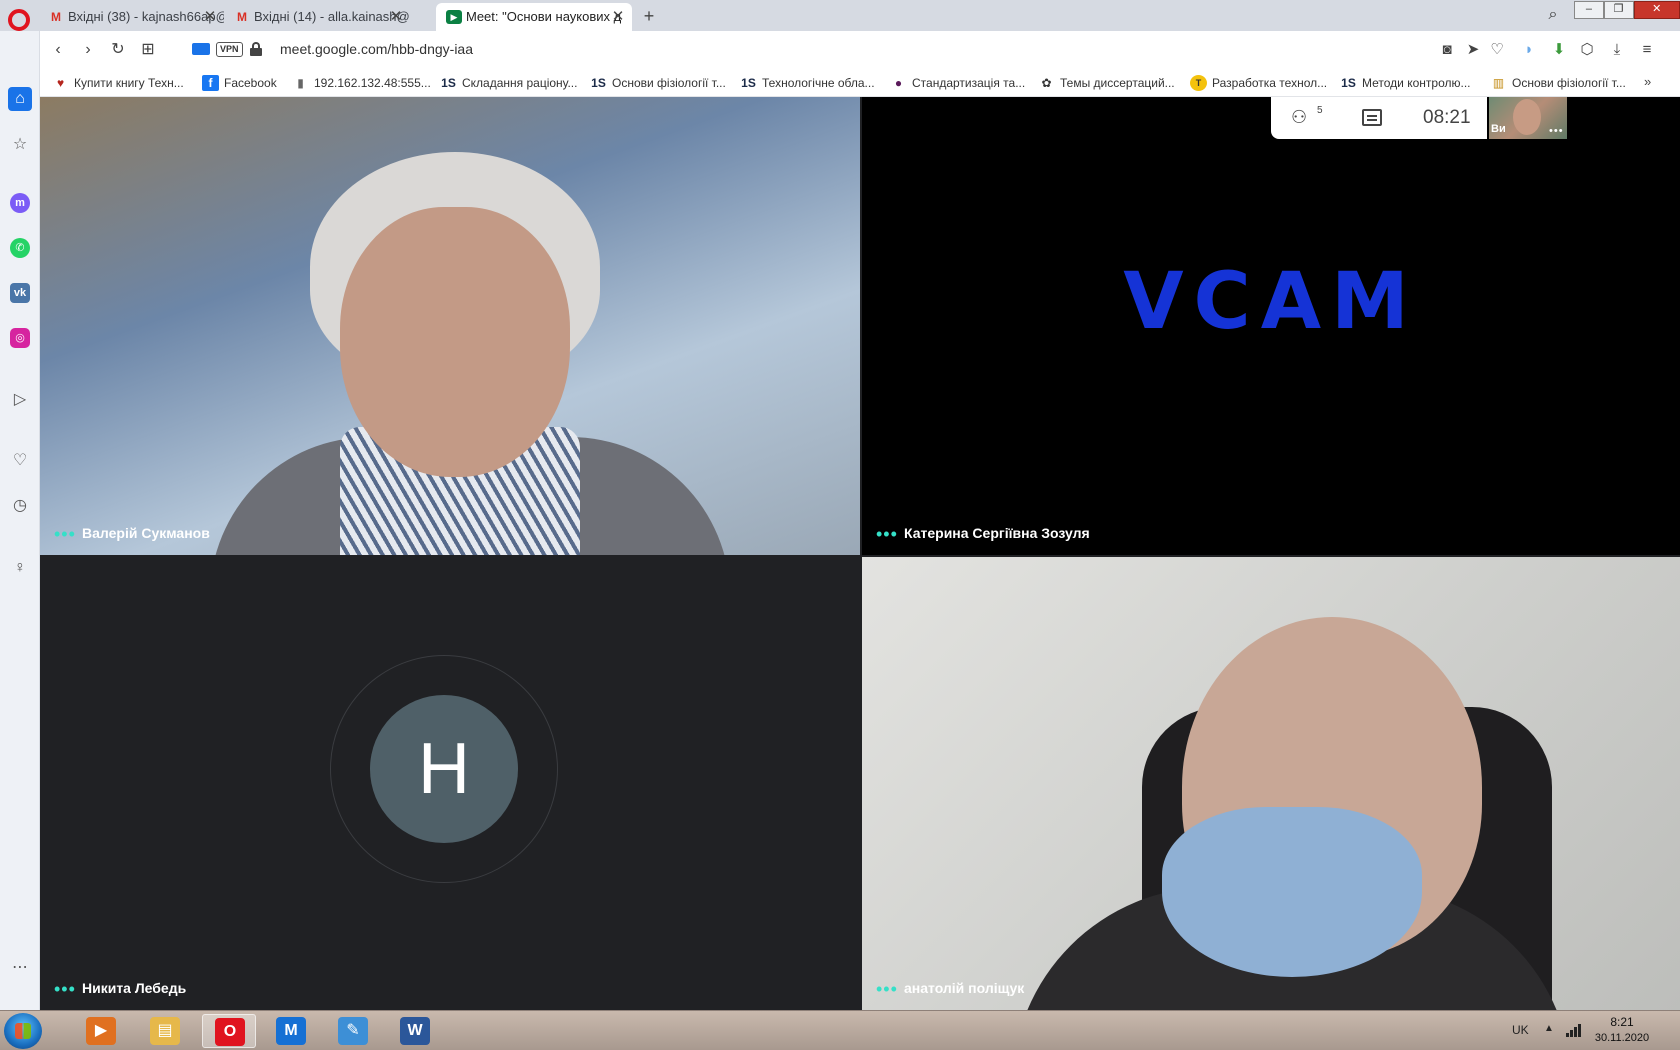 Image resolution: width=1680 pixels, height=1050 pixels. I want to click on opera-icon: O, so click(230, 1032).